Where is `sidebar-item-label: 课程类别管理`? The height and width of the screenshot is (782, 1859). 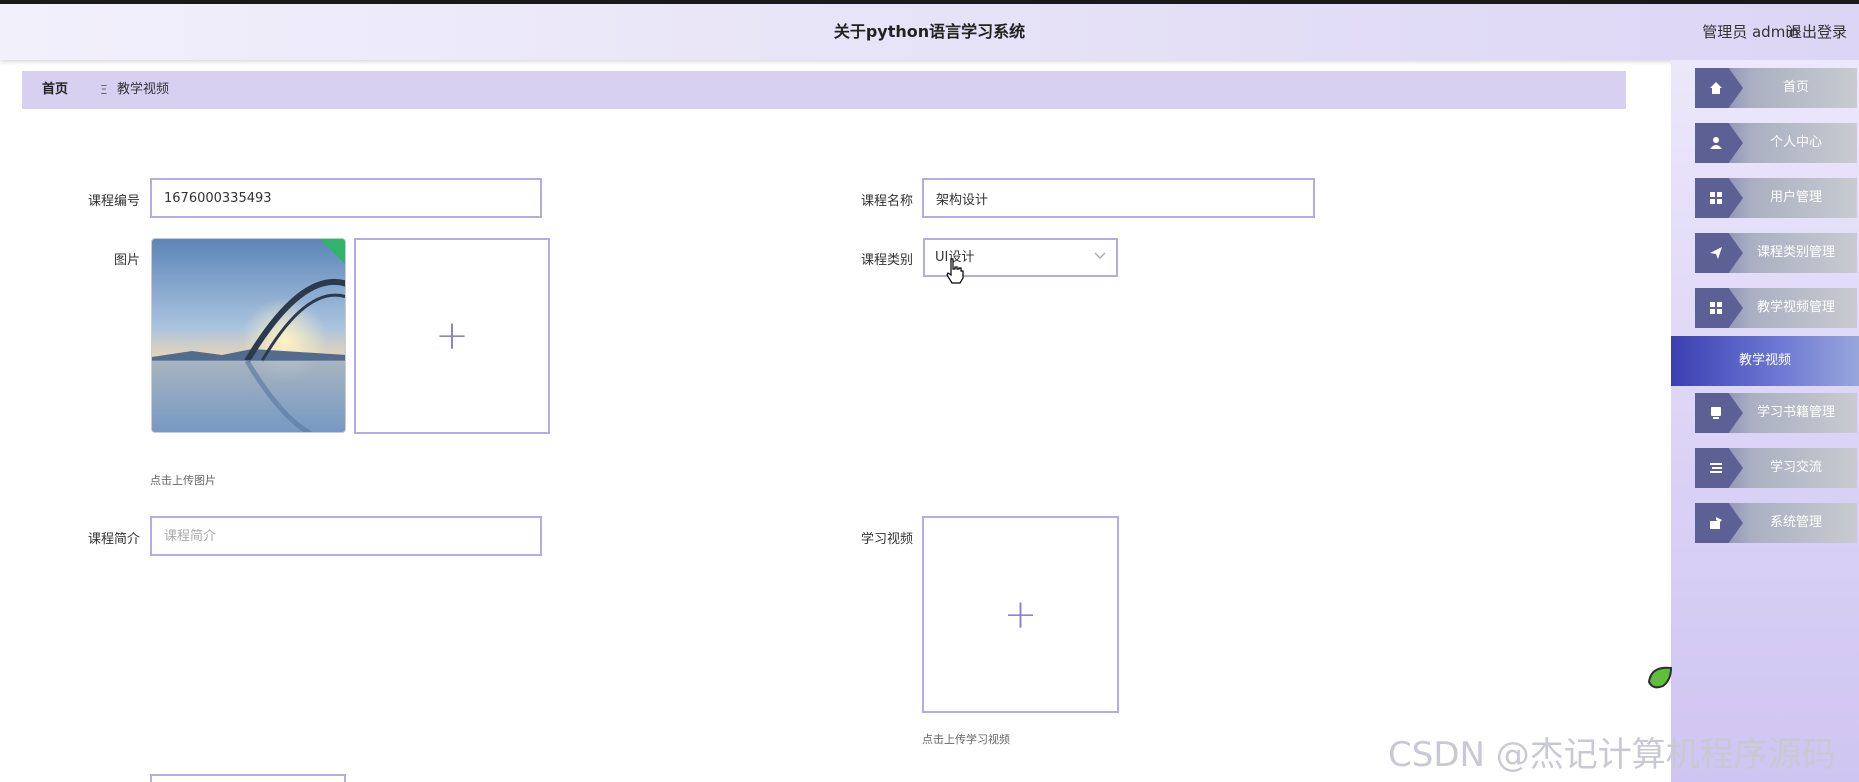 sidebar-item-label: 课程类别管理 is located at coordinates (1795, 252).